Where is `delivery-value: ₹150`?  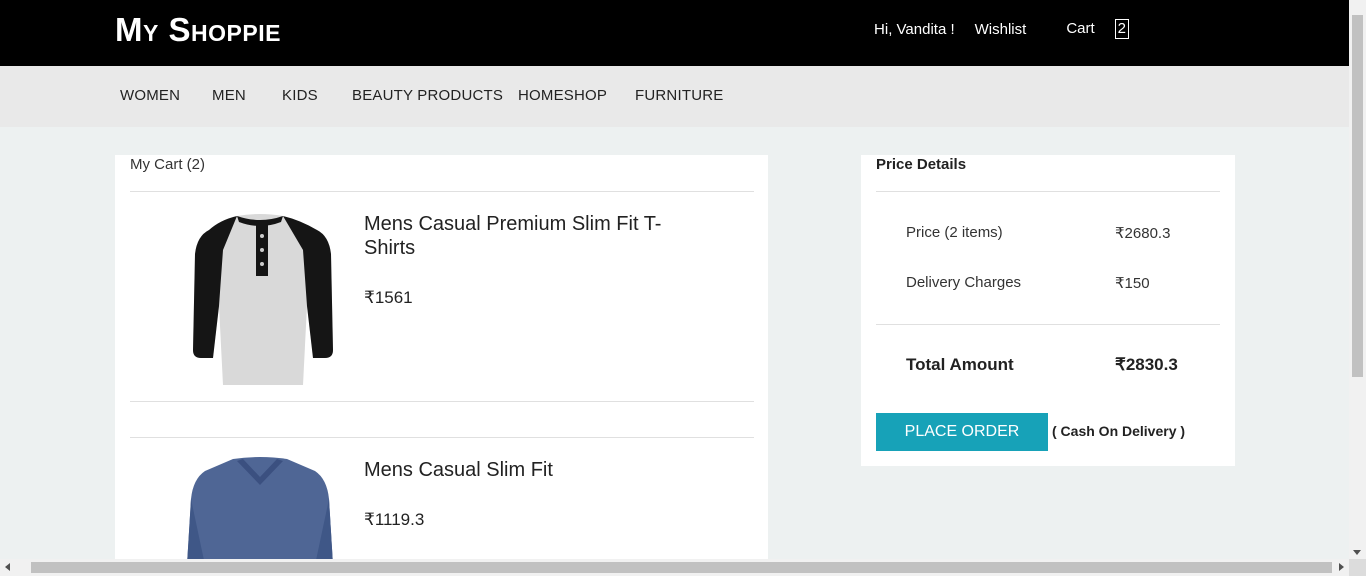
delivery-value: ₹150 is located at coordinates (1132, 283).